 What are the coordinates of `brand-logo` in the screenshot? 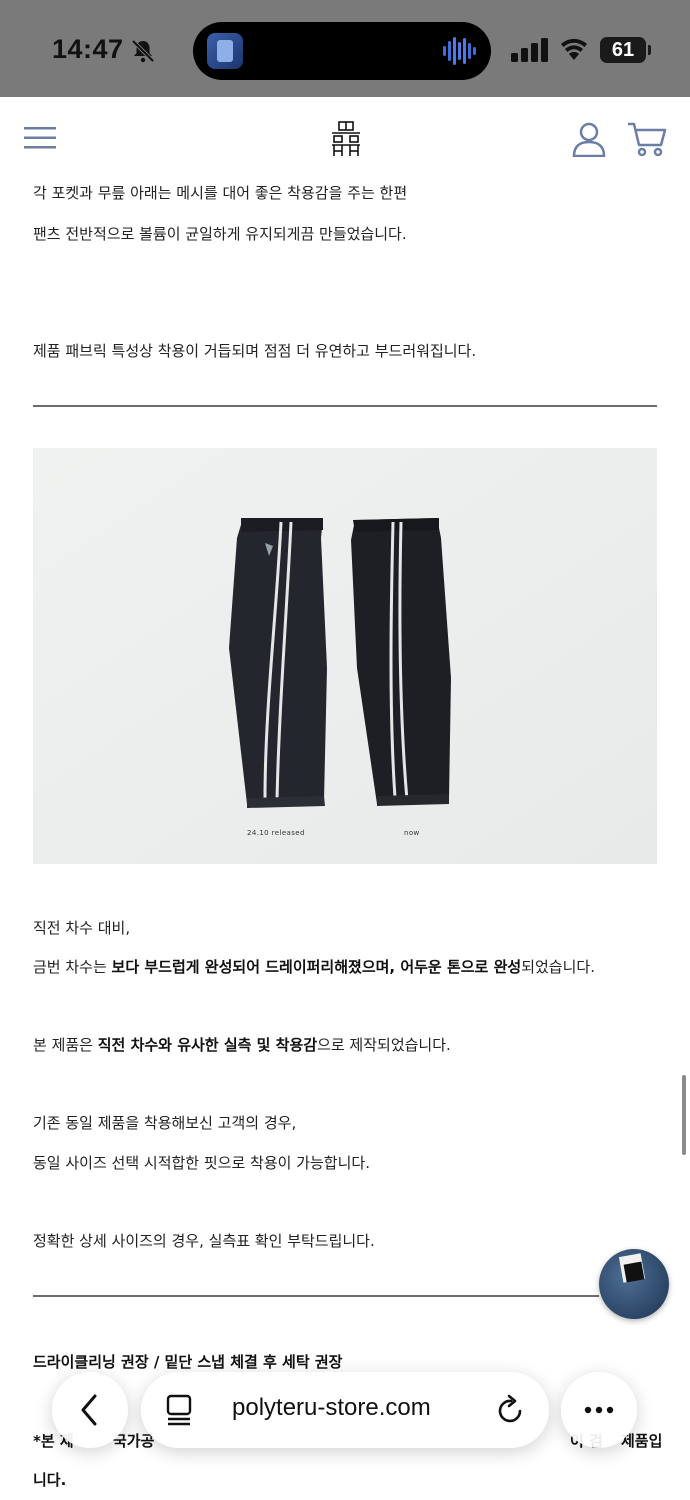 It's located at (346, 139).